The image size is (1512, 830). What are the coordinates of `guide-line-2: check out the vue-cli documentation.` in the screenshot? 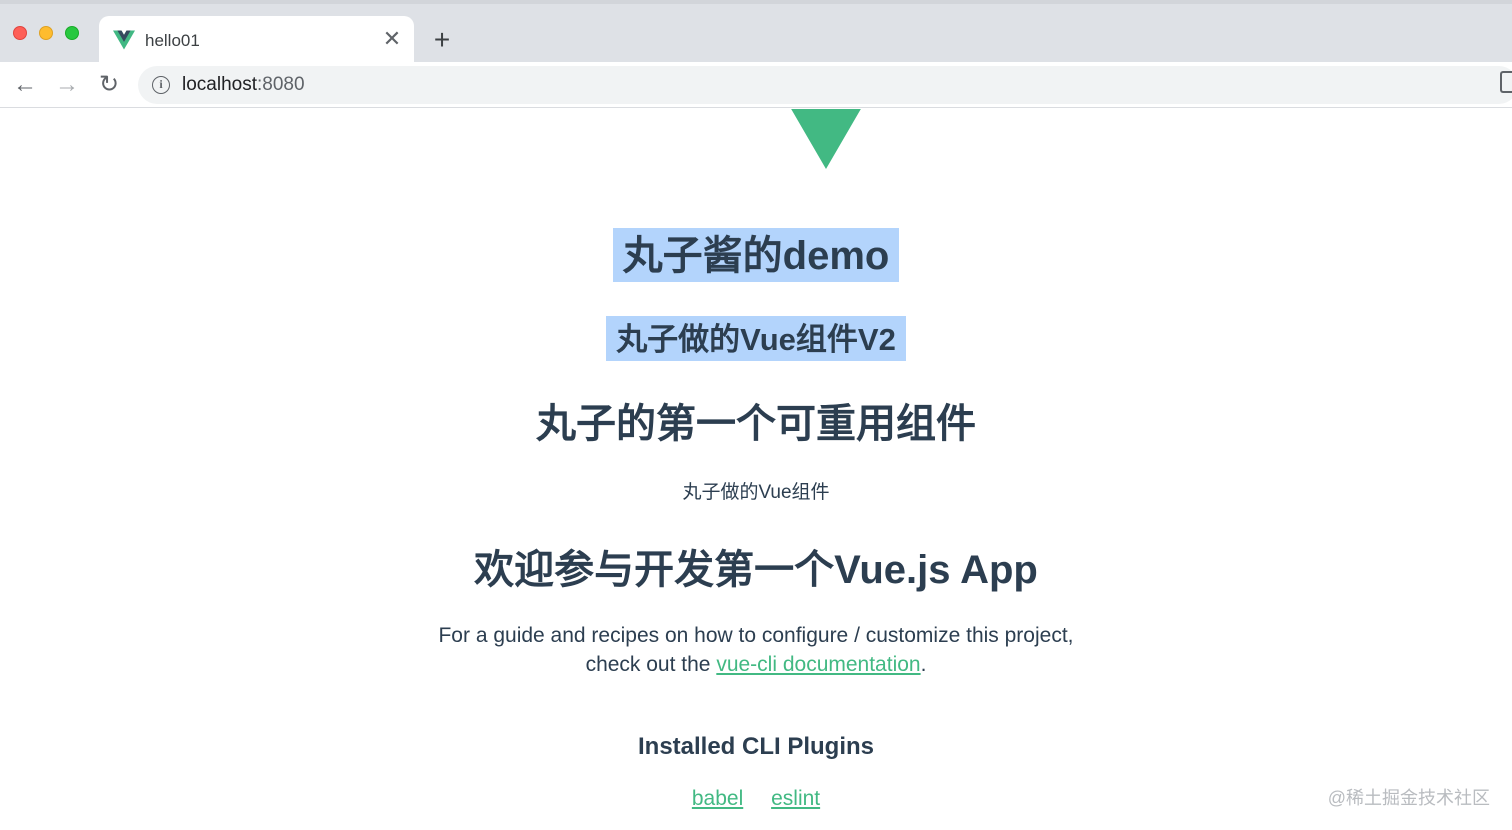 It's located at (756, 664).